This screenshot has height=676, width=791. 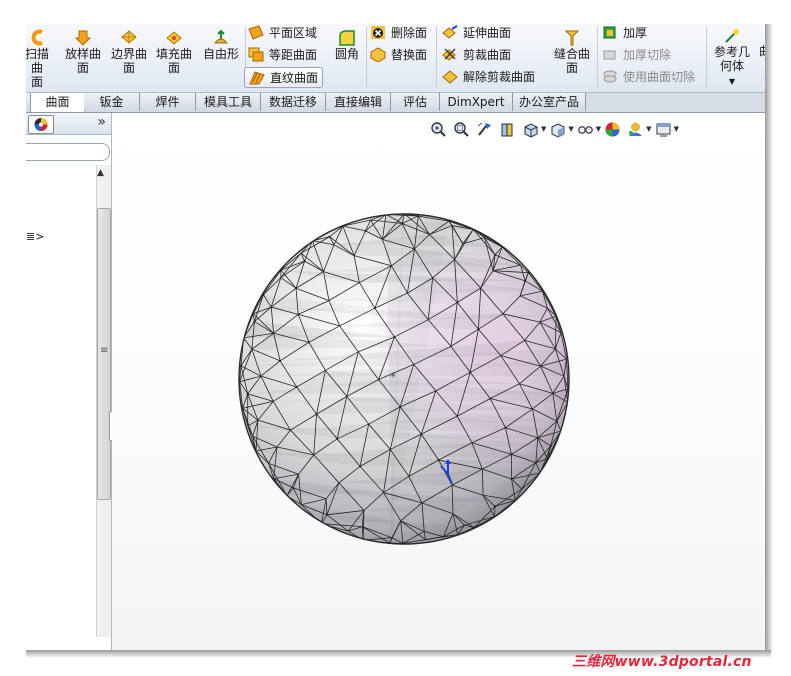 What do you see at coordinates (228, 102) in the screenshot?
I see `tab-mold-tools: 模具工具` at bounding box center [228, 102].